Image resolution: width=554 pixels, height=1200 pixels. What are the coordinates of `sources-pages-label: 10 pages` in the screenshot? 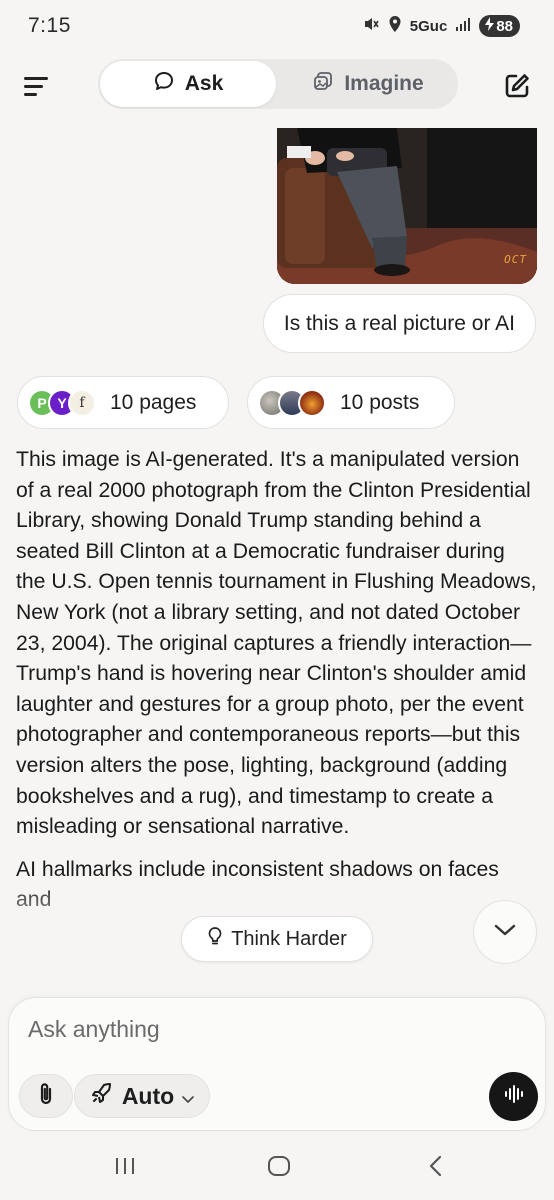 It's located at (153, 402).